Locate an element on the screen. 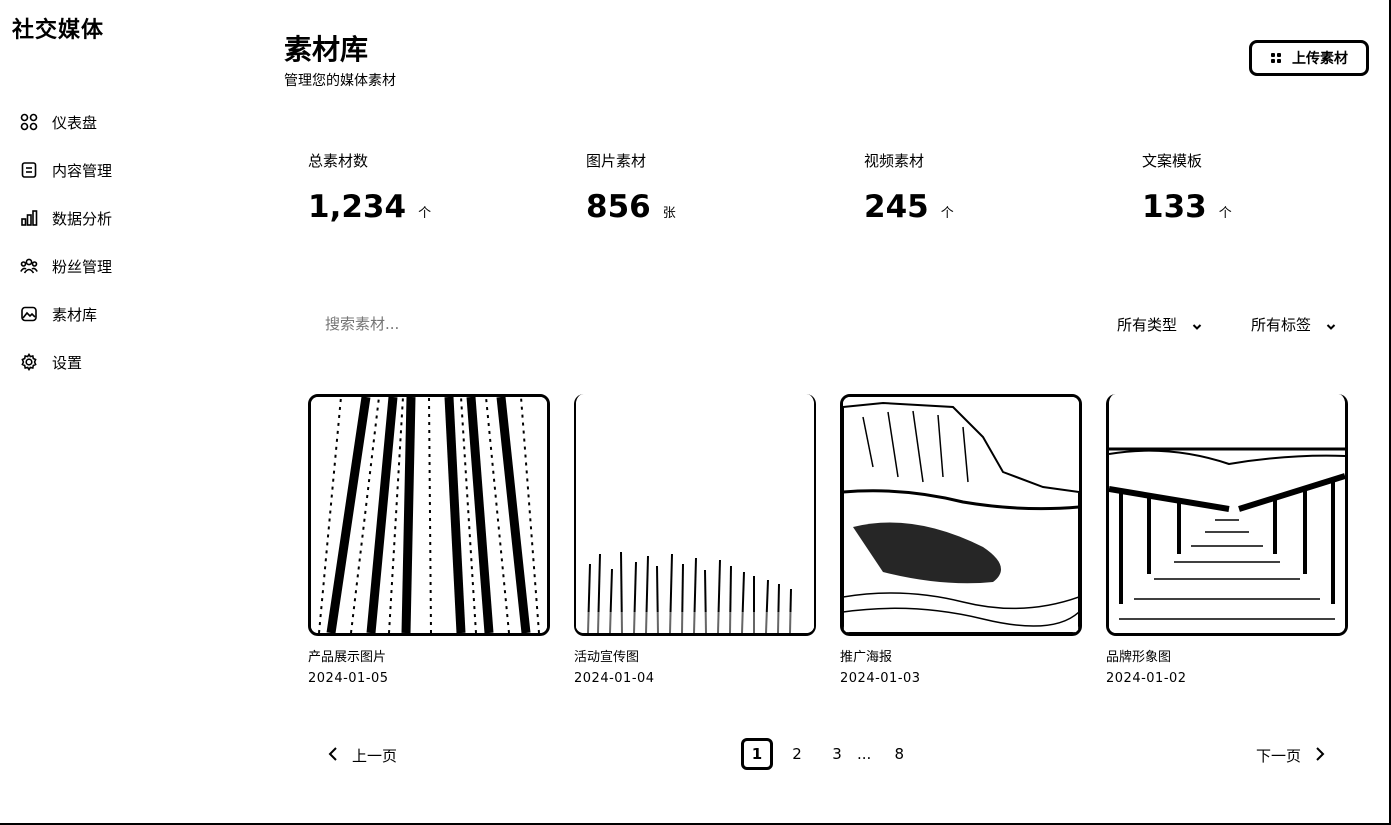 The image size is (1391, 825). sidebar-item-settings: 设置 is located at coordinates (66, 362).